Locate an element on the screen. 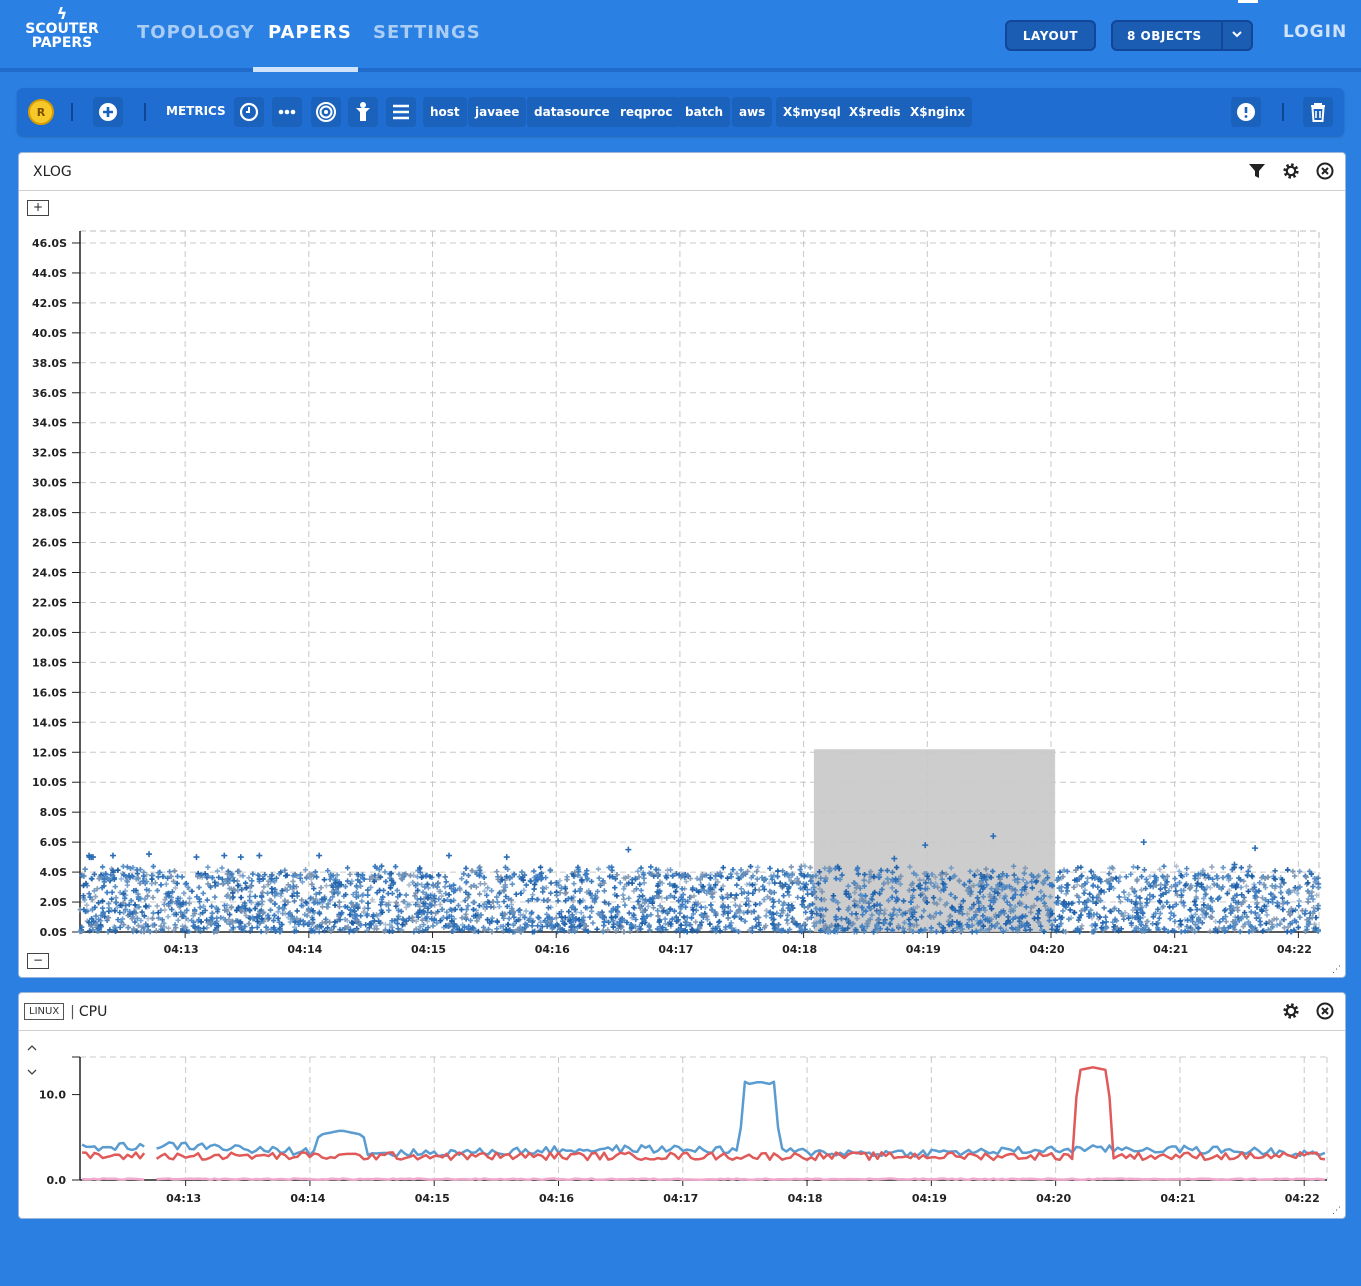 The width and height of the screenshot is (1361, 1286). close-icon is located at coordinates (1325, 171).